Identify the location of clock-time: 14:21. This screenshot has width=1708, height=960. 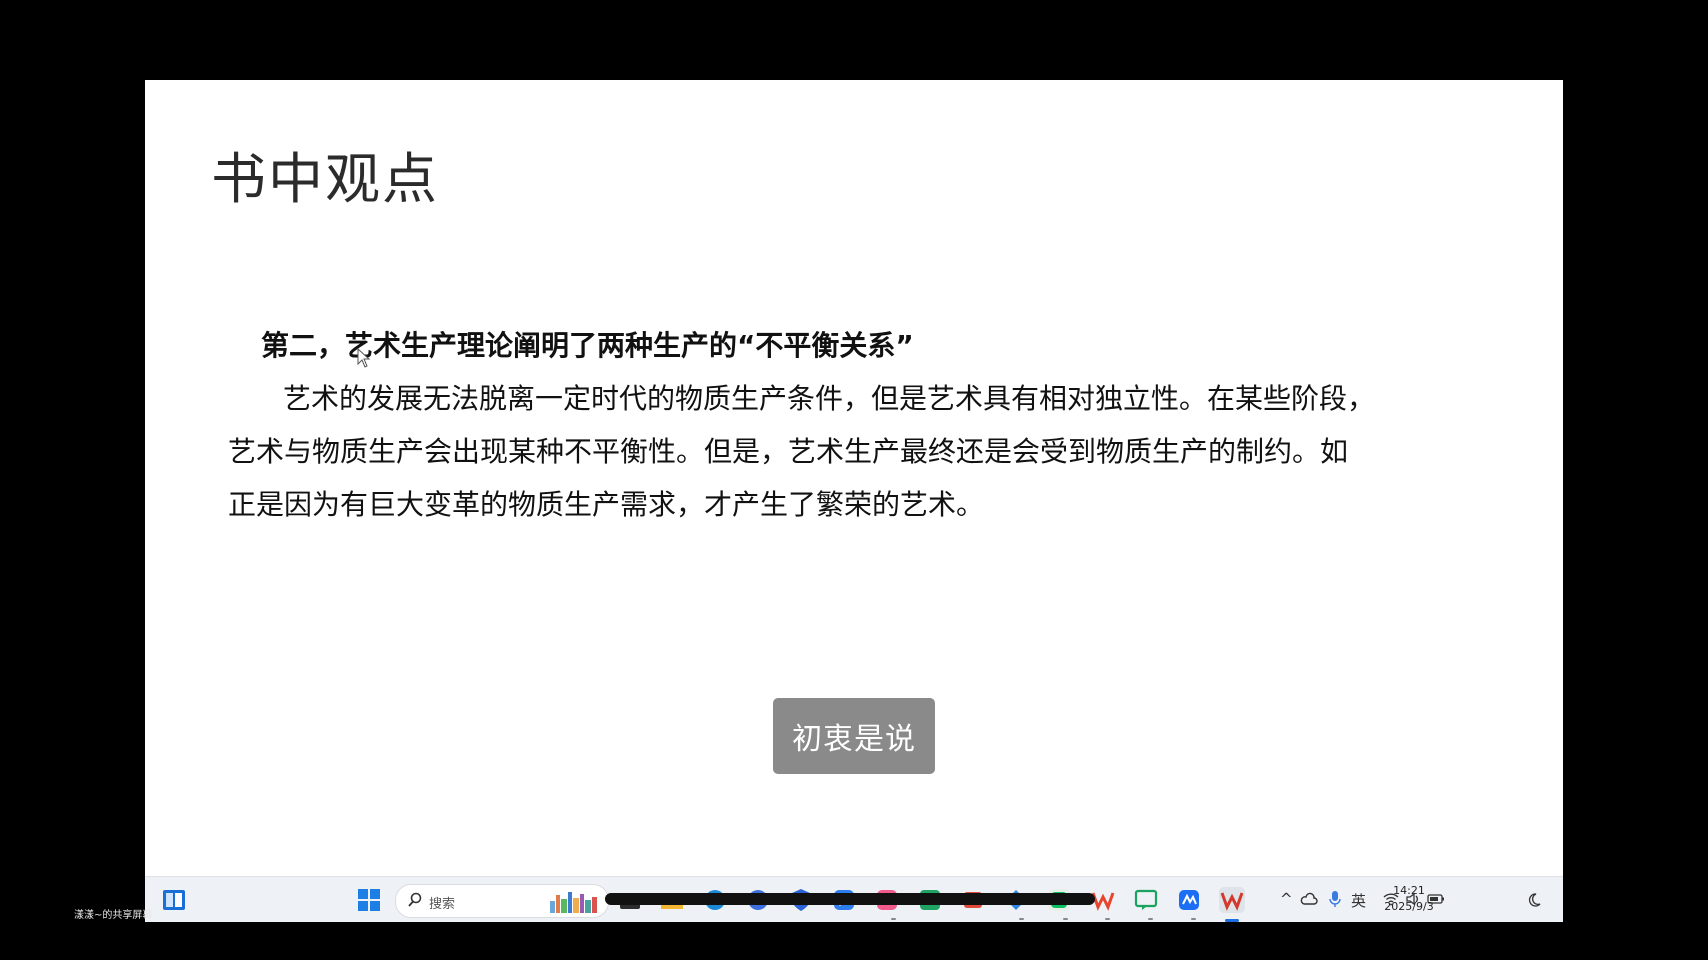
(1409, 890).